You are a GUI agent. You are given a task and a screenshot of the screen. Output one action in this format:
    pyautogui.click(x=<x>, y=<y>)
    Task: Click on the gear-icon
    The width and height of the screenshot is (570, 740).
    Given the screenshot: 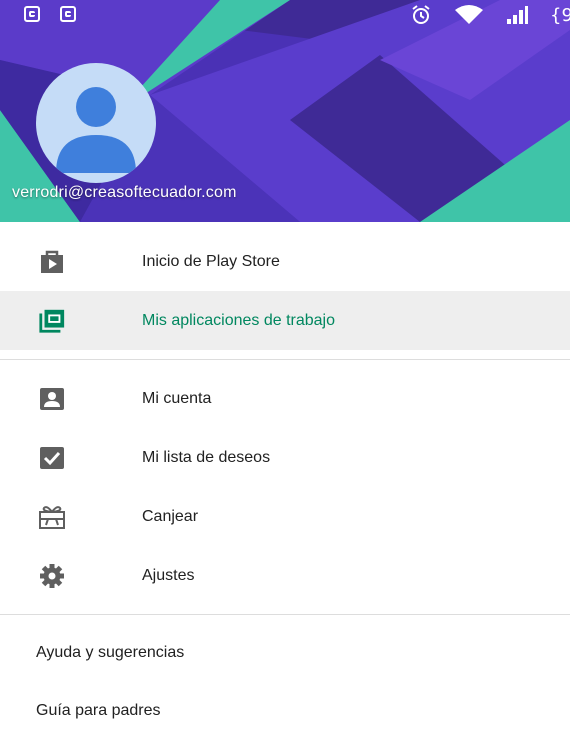 What is the action you would take?
    pyautogui.click(x=52, y=576)
    